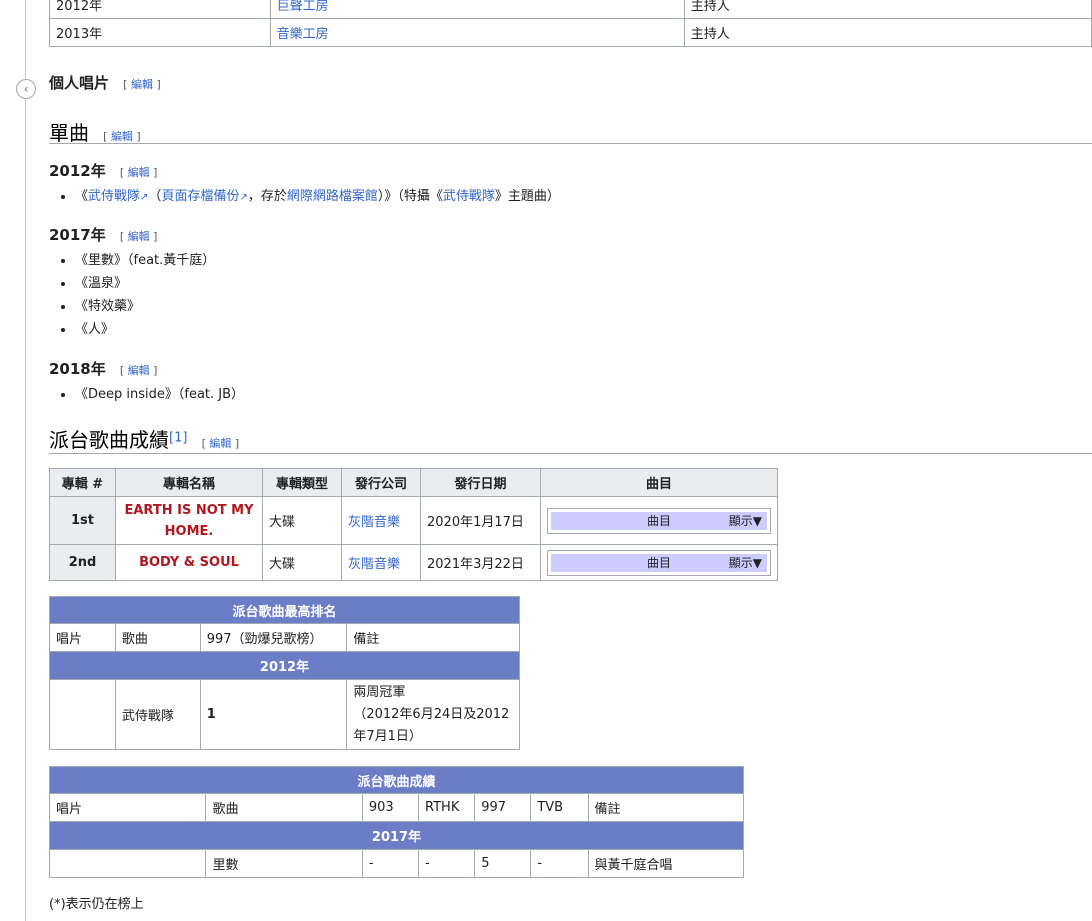 The width and height of the screenshot is (1092, 921). What do you see at coordinates (433, 714) in the screenshot?
I see `note-cell: 兩周冠軍 （2012年6月24日及2012 年7月1日）` at bounding box center [433, 714].